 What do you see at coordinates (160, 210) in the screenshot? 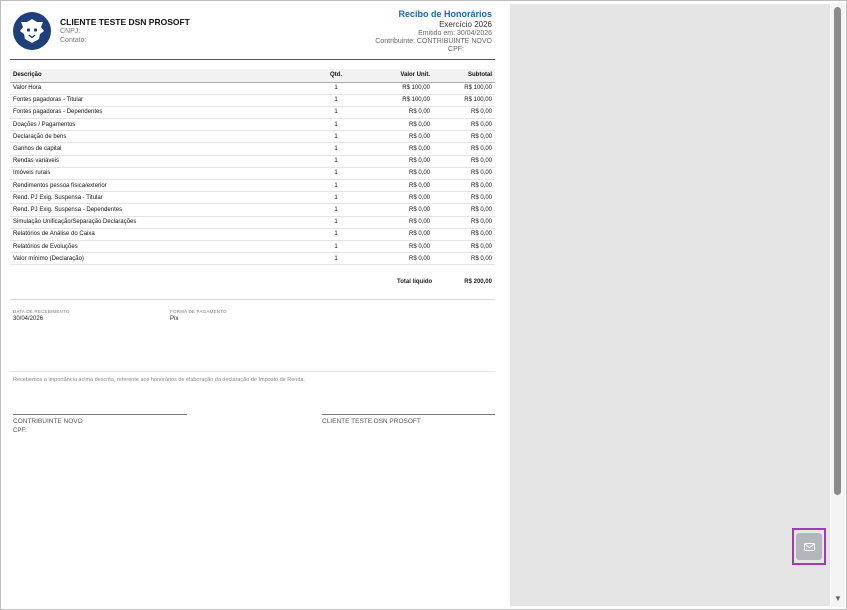
I see `row-description: Rend. PJ Exig. Suspensa - Dependentes` at bounding box center [160, 210].